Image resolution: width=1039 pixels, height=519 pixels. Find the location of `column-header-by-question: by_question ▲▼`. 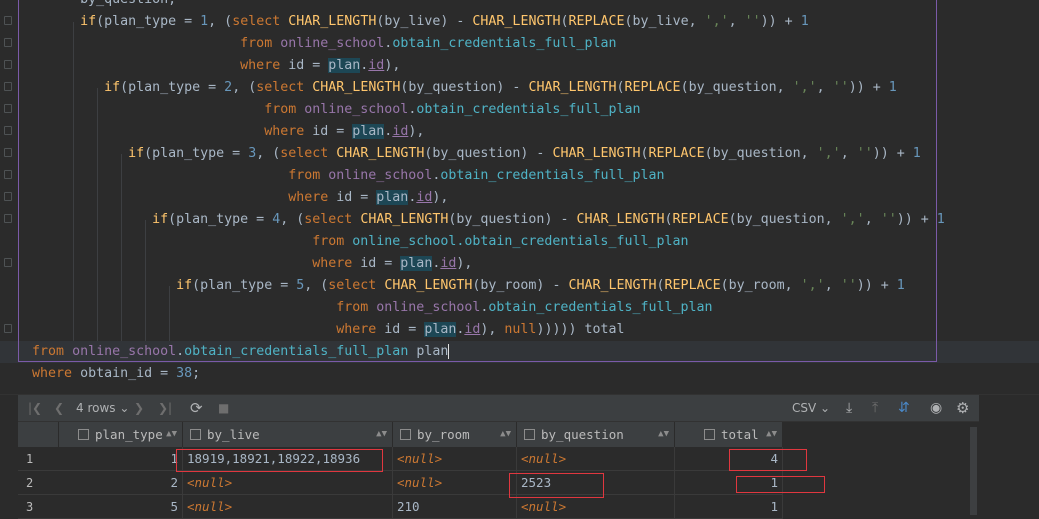

column-header-by-question: by_question ▲▼ is located at coordinates (596, 434).